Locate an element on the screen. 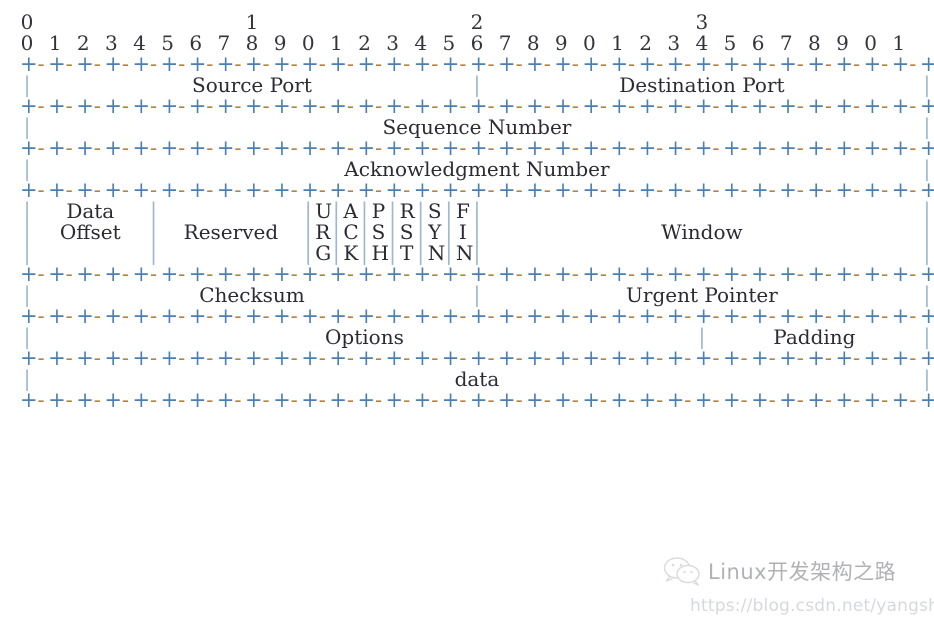 This screenshot has height=624, width=934. bit-ruler-26: 6 is located at coordinates (758, 43).